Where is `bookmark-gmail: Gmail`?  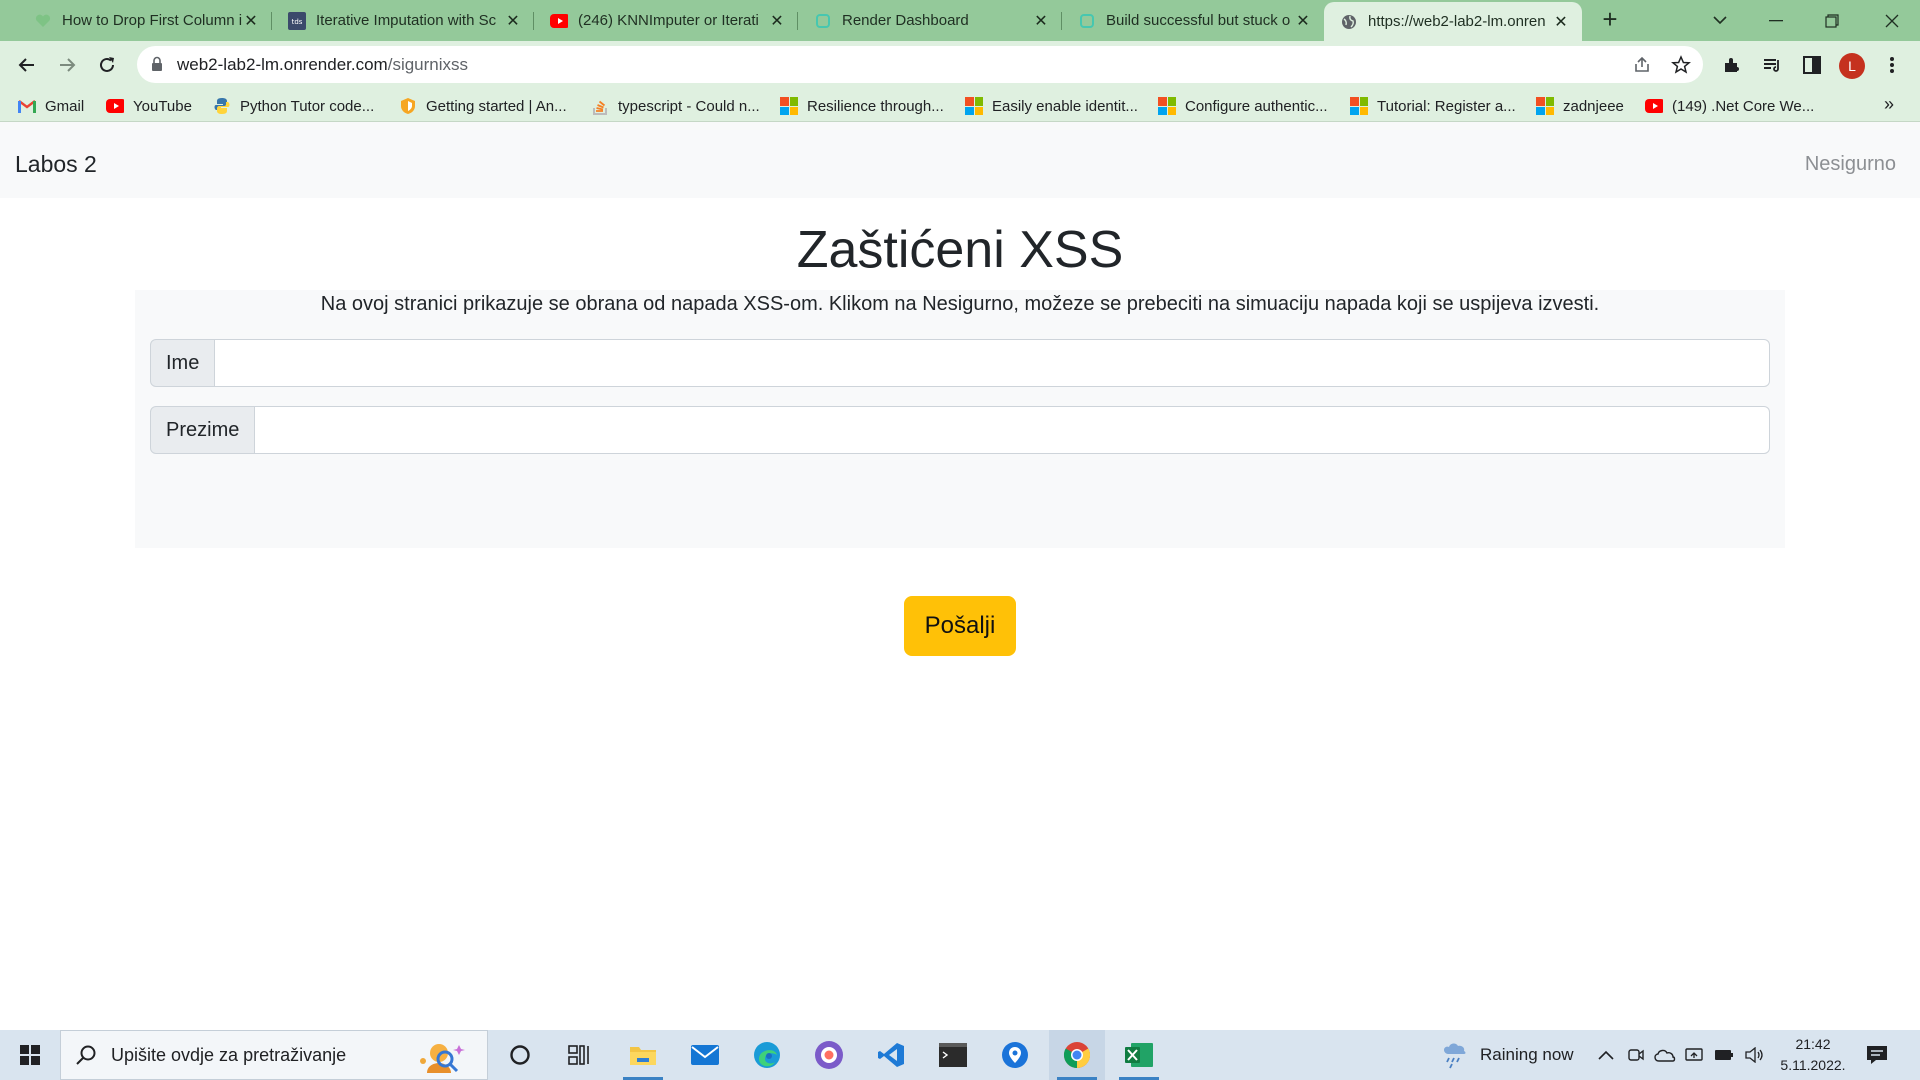 bookmark-gmail: Gmail is located at coordinates (51, 106).